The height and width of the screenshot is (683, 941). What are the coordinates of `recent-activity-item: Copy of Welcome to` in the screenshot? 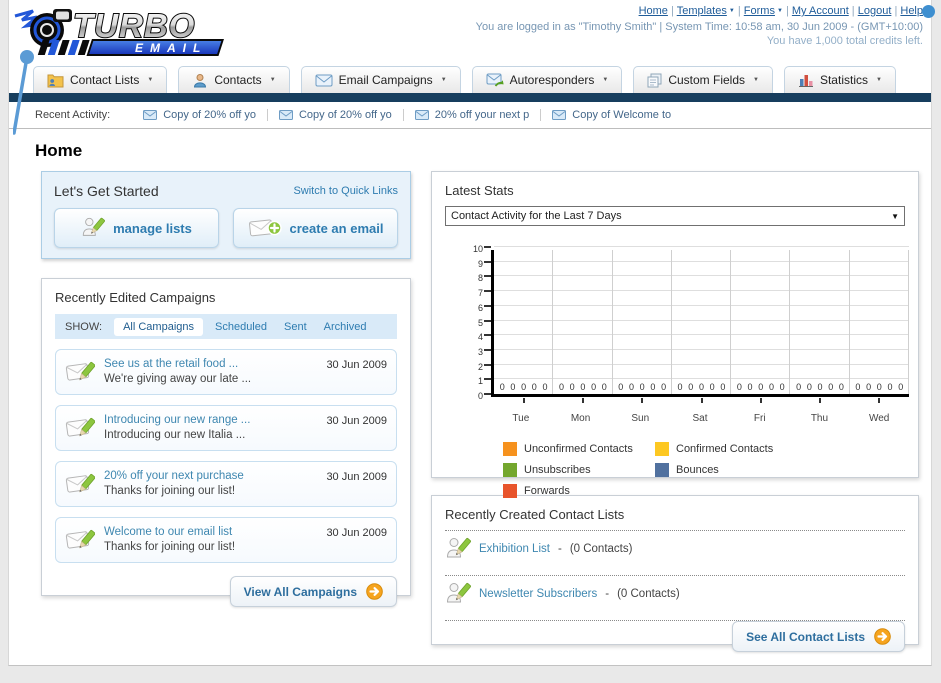 It's located at (611, 115).